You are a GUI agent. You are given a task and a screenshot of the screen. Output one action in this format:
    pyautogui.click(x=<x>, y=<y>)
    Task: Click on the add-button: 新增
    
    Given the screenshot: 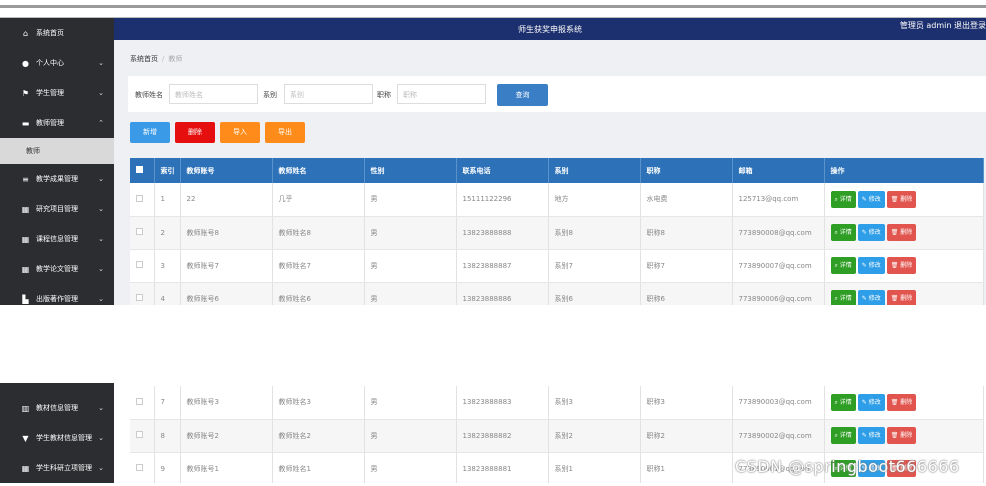 What is the action you would take?
    pyautogui.click(x=150, y=132)
    